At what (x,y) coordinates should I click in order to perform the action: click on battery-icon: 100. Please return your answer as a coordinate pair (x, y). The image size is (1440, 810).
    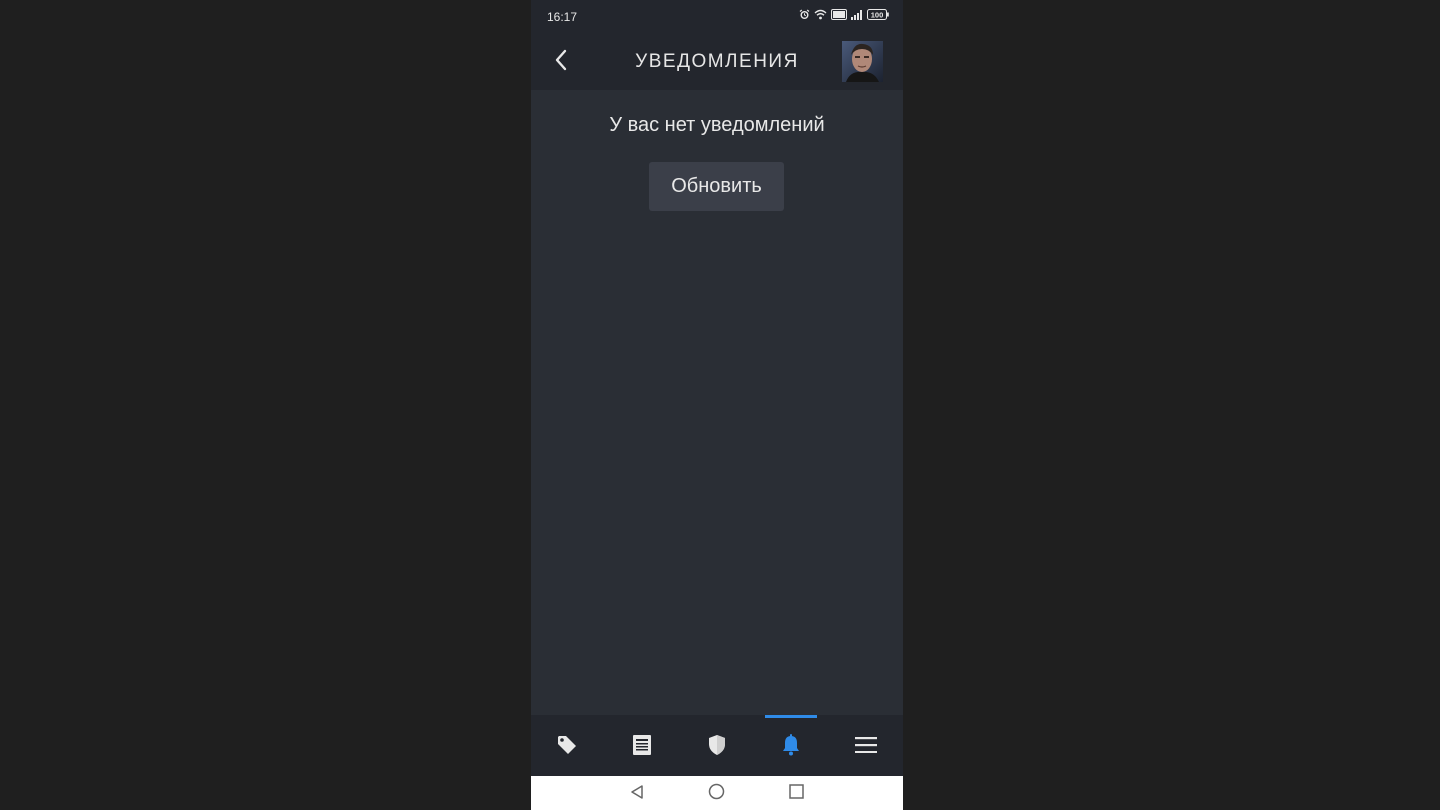
    Looking at the image, I should click on (878, 14).